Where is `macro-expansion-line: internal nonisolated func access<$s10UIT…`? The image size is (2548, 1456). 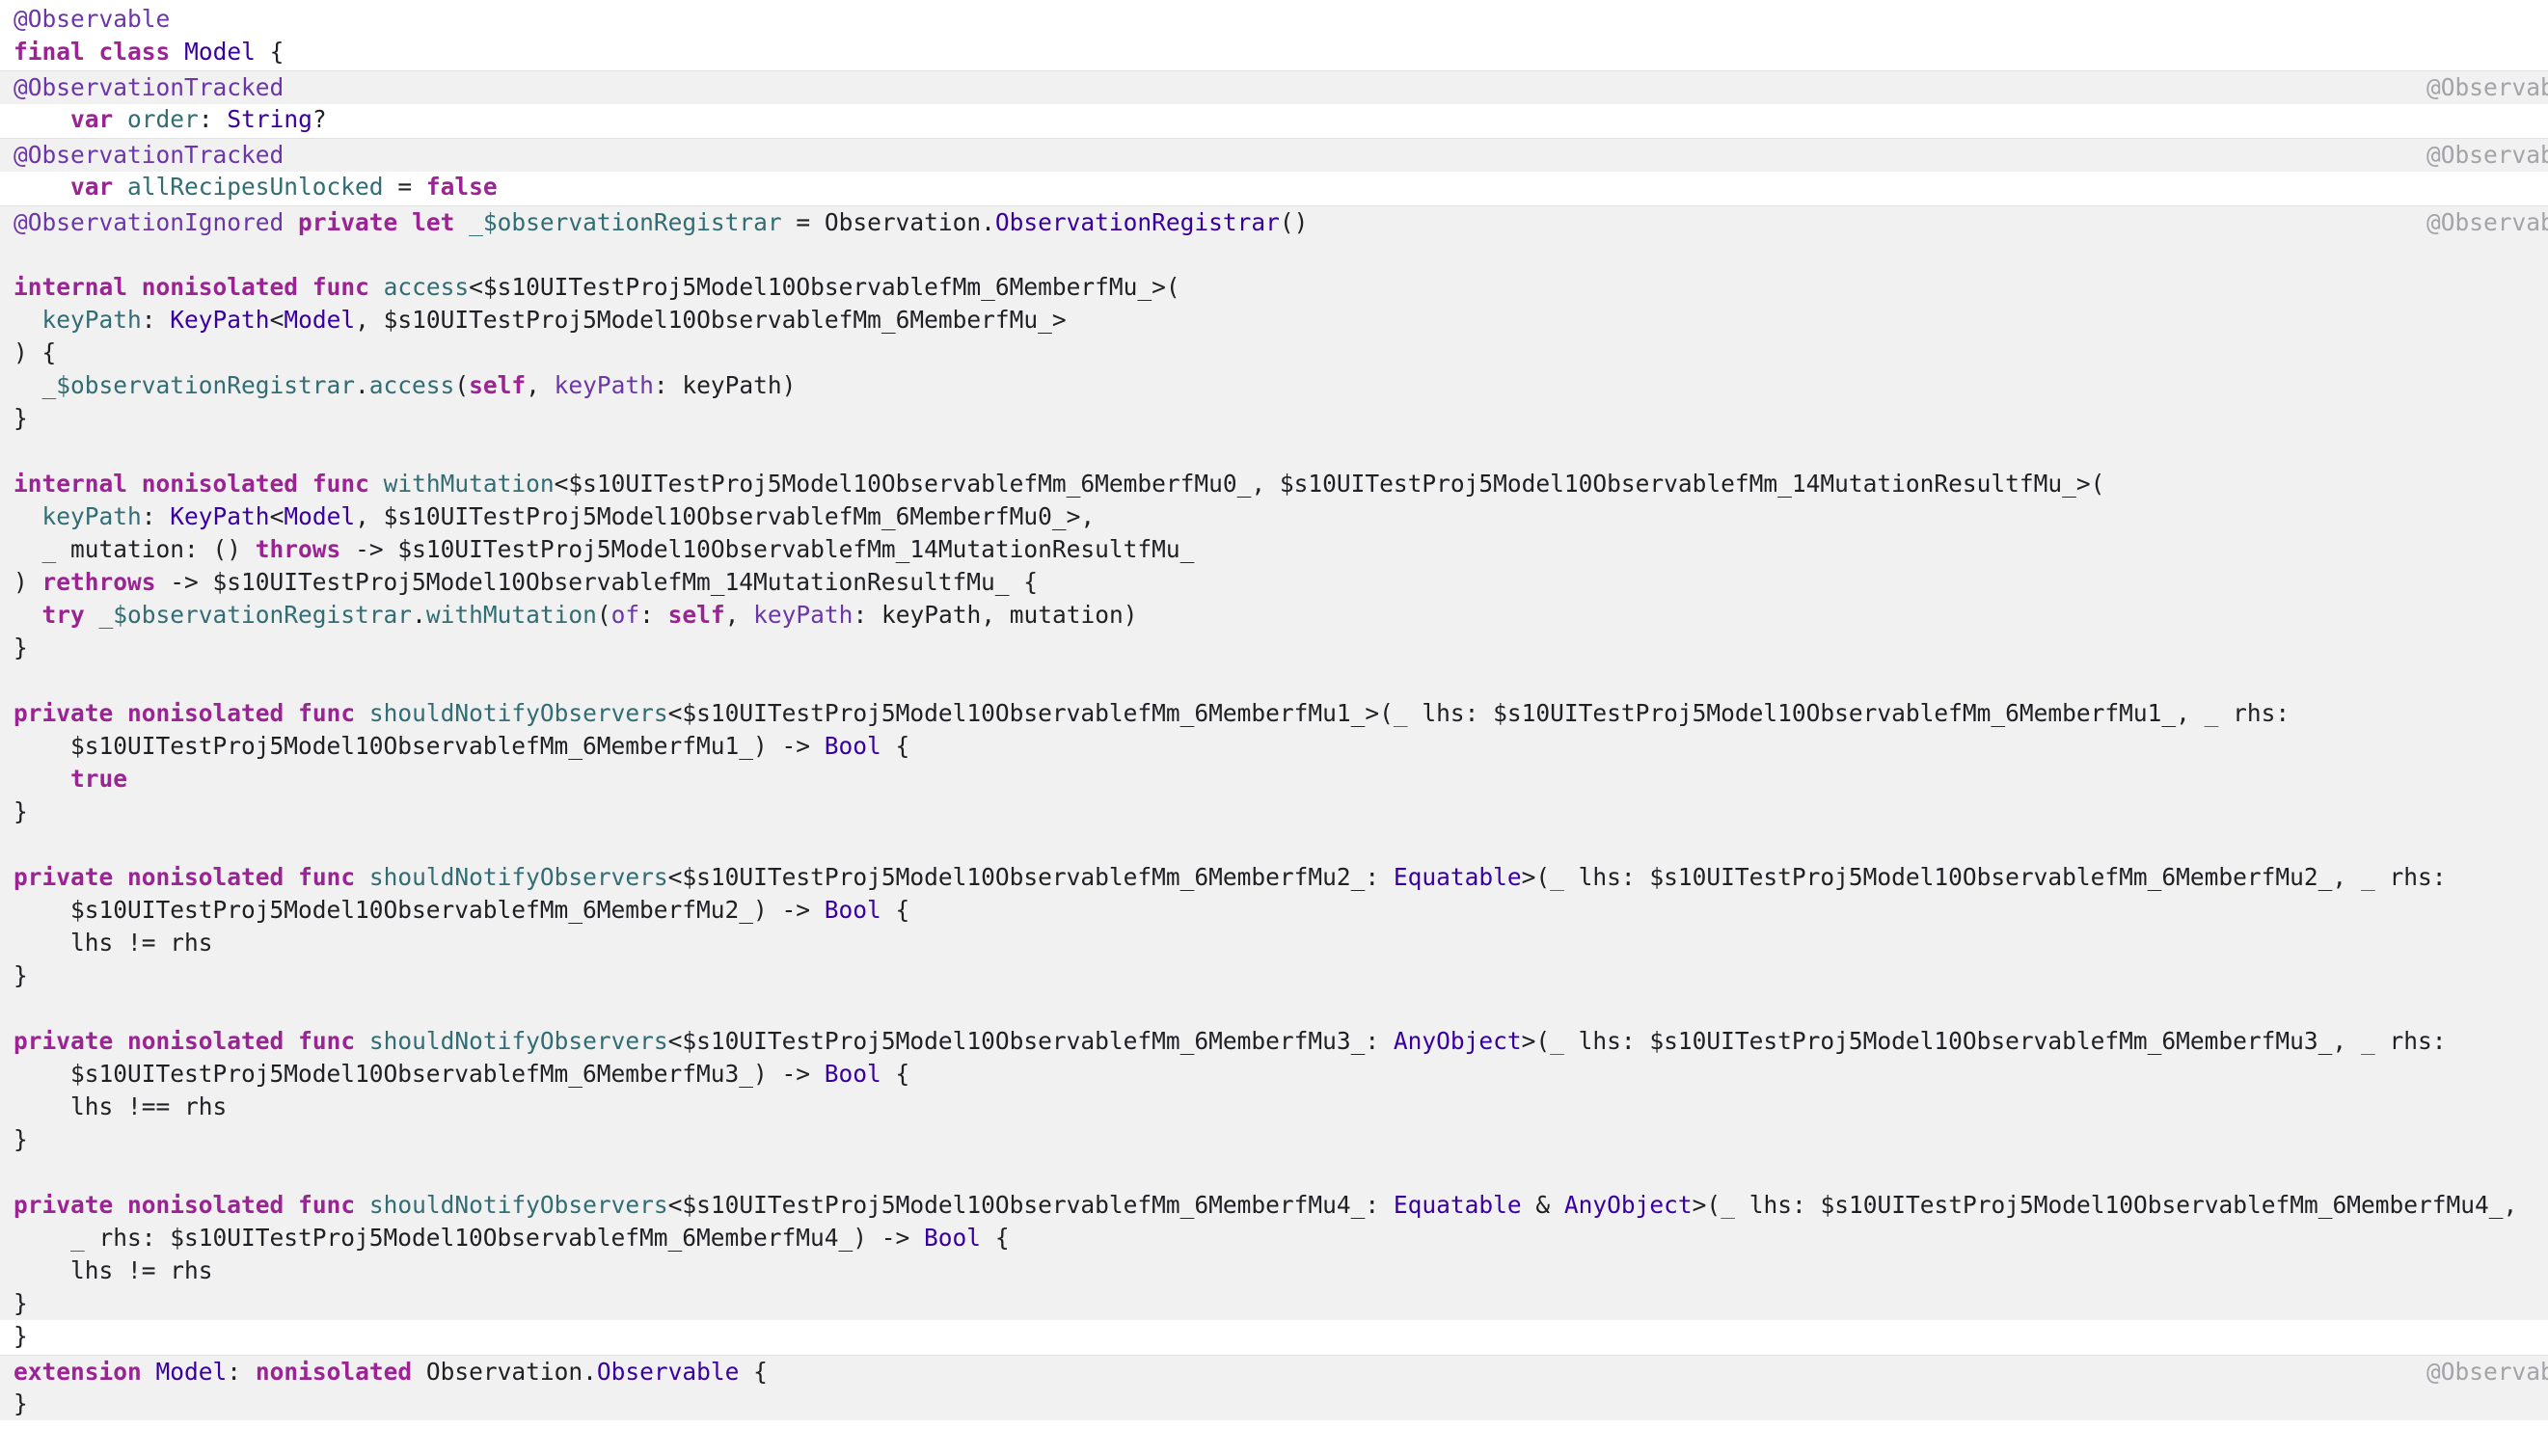
macro-expansion-line: internal nonisolated func access<$s10UIT… is located at coordinates (1274, 287).